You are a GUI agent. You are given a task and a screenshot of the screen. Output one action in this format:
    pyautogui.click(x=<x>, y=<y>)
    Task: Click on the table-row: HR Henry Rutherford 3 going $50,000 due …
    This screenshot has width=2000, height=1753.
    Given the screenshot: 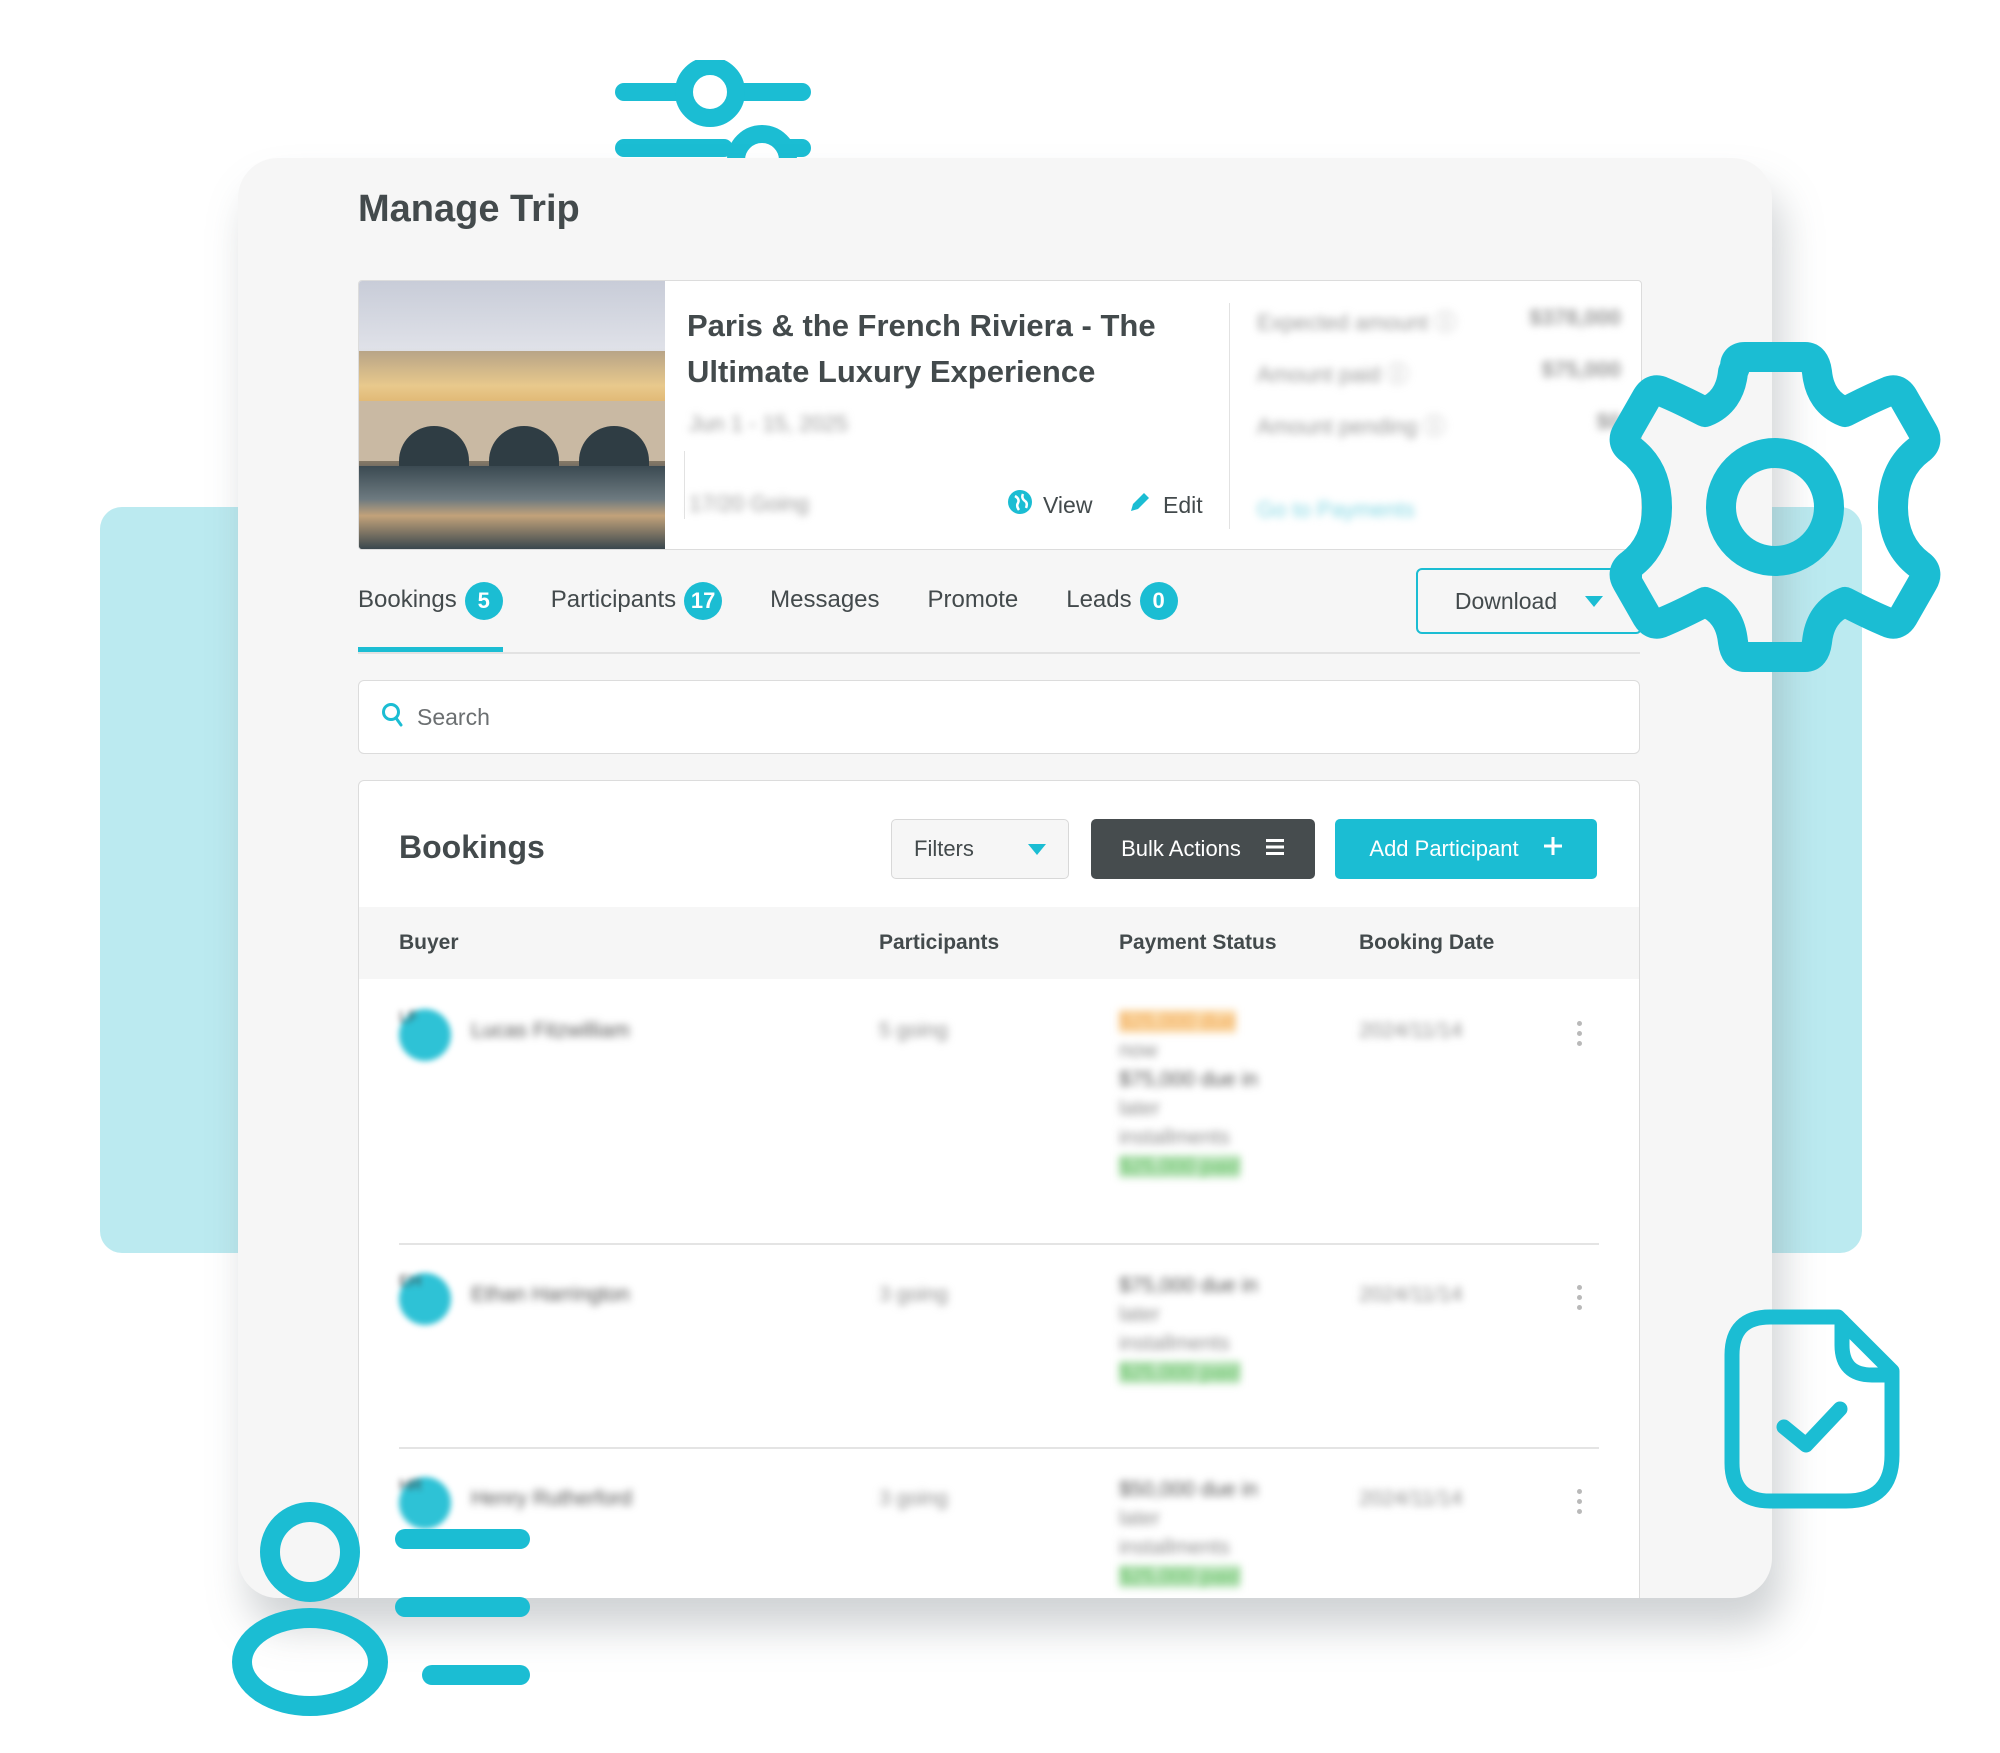 What is the action you would take?
    pyautogui.click(x=999, y=1523)
    